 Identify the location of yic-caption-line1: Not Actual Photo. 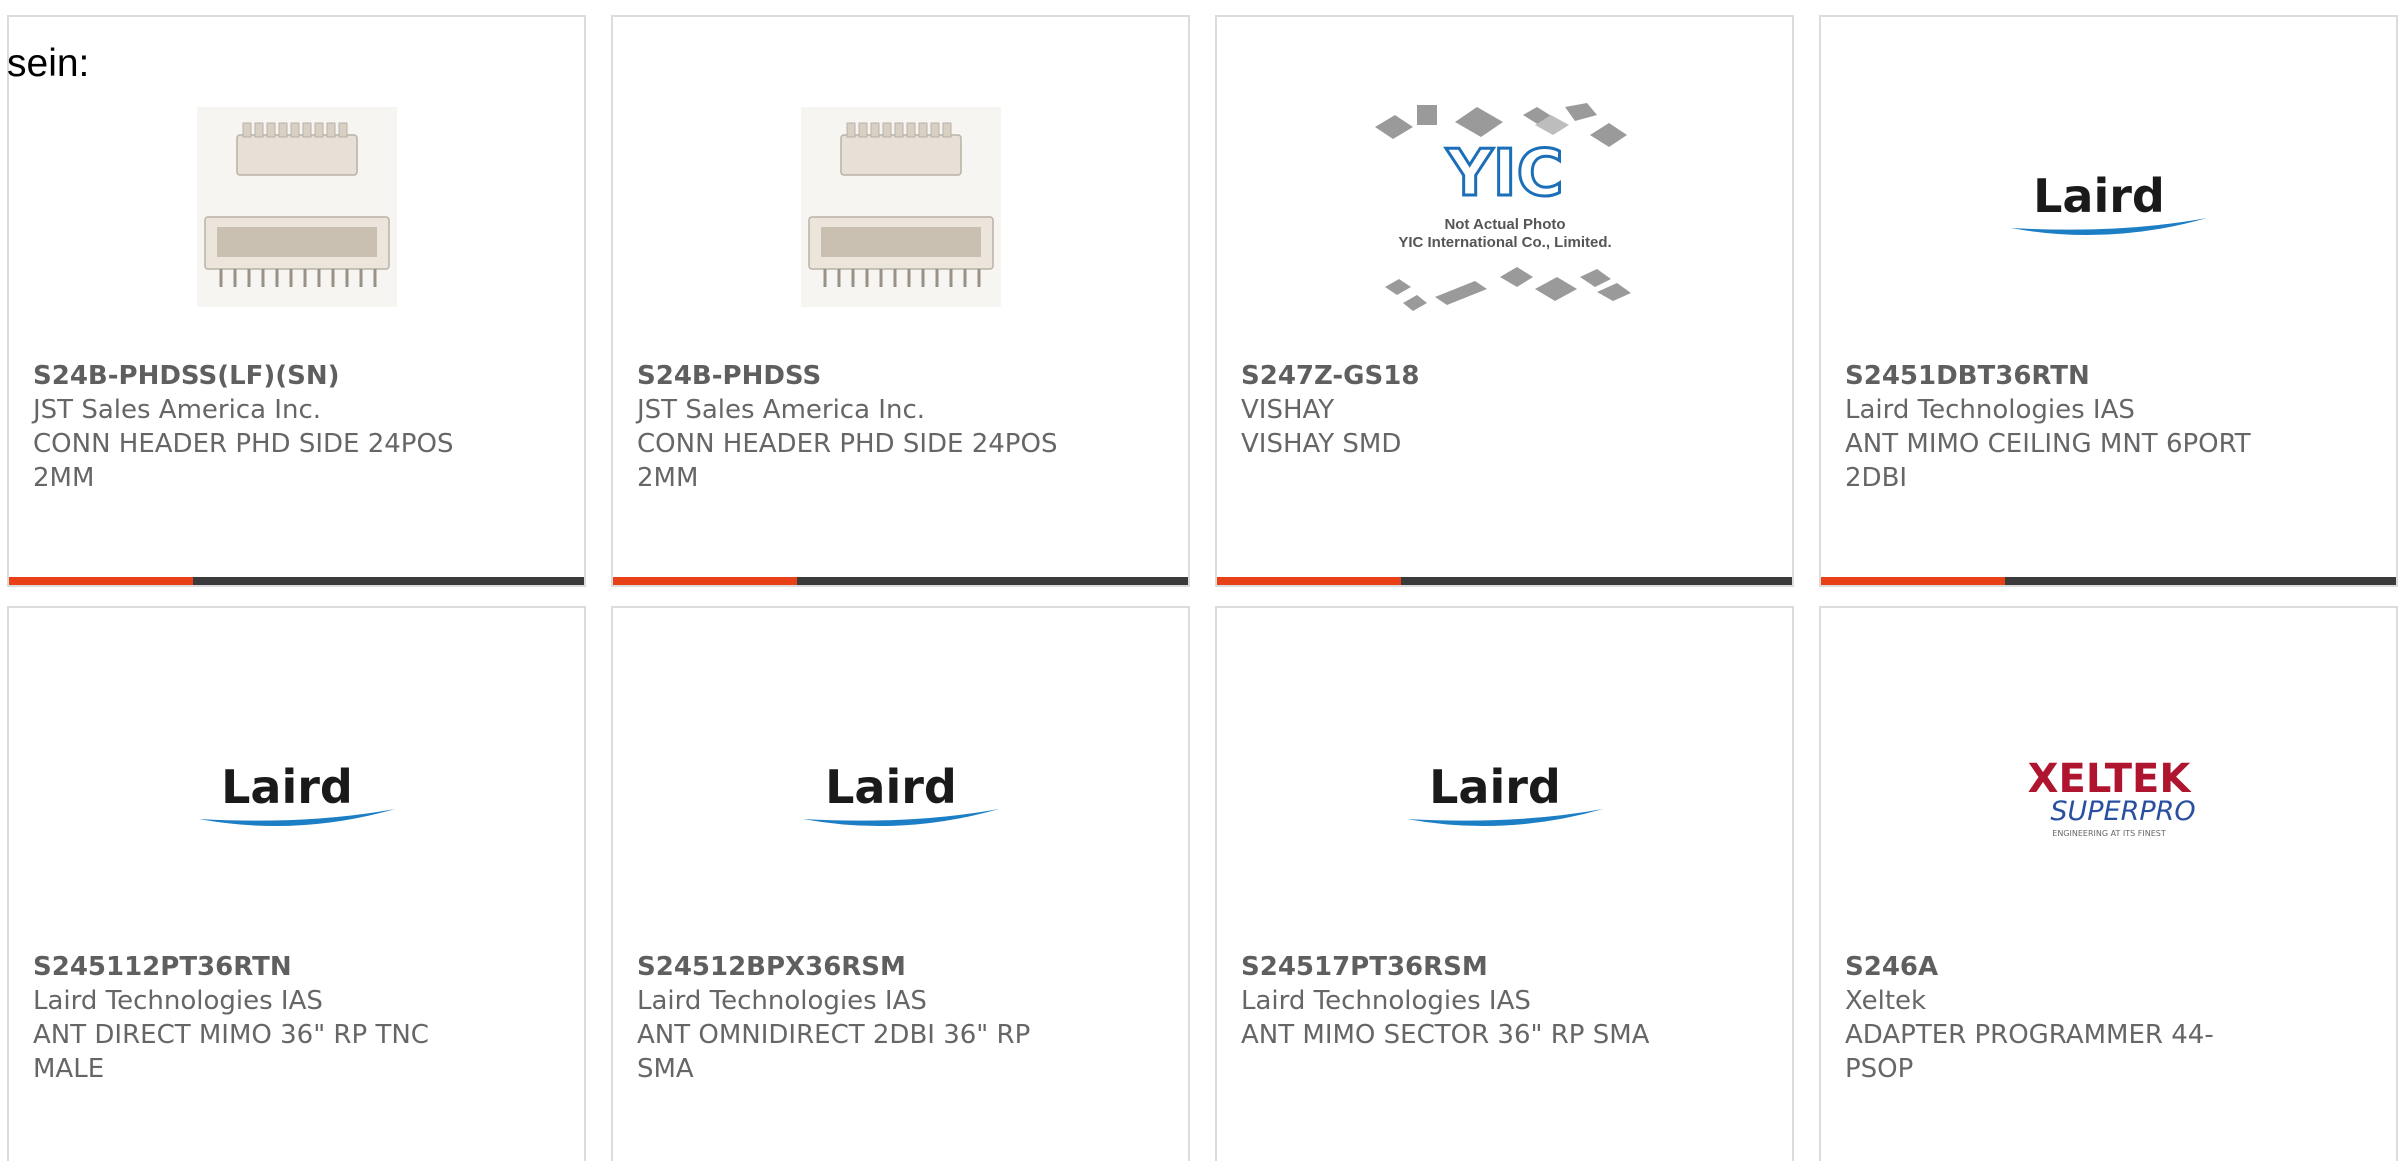
(1504, 224).